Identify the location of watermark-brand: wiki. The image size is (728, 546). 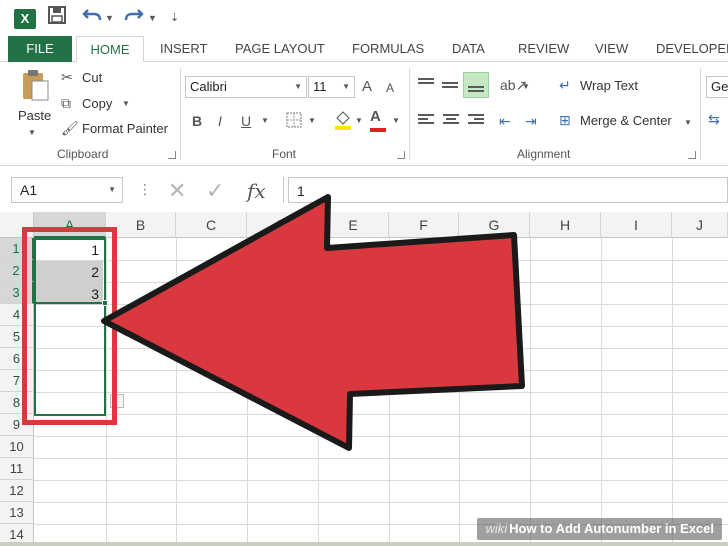
(496, 528).